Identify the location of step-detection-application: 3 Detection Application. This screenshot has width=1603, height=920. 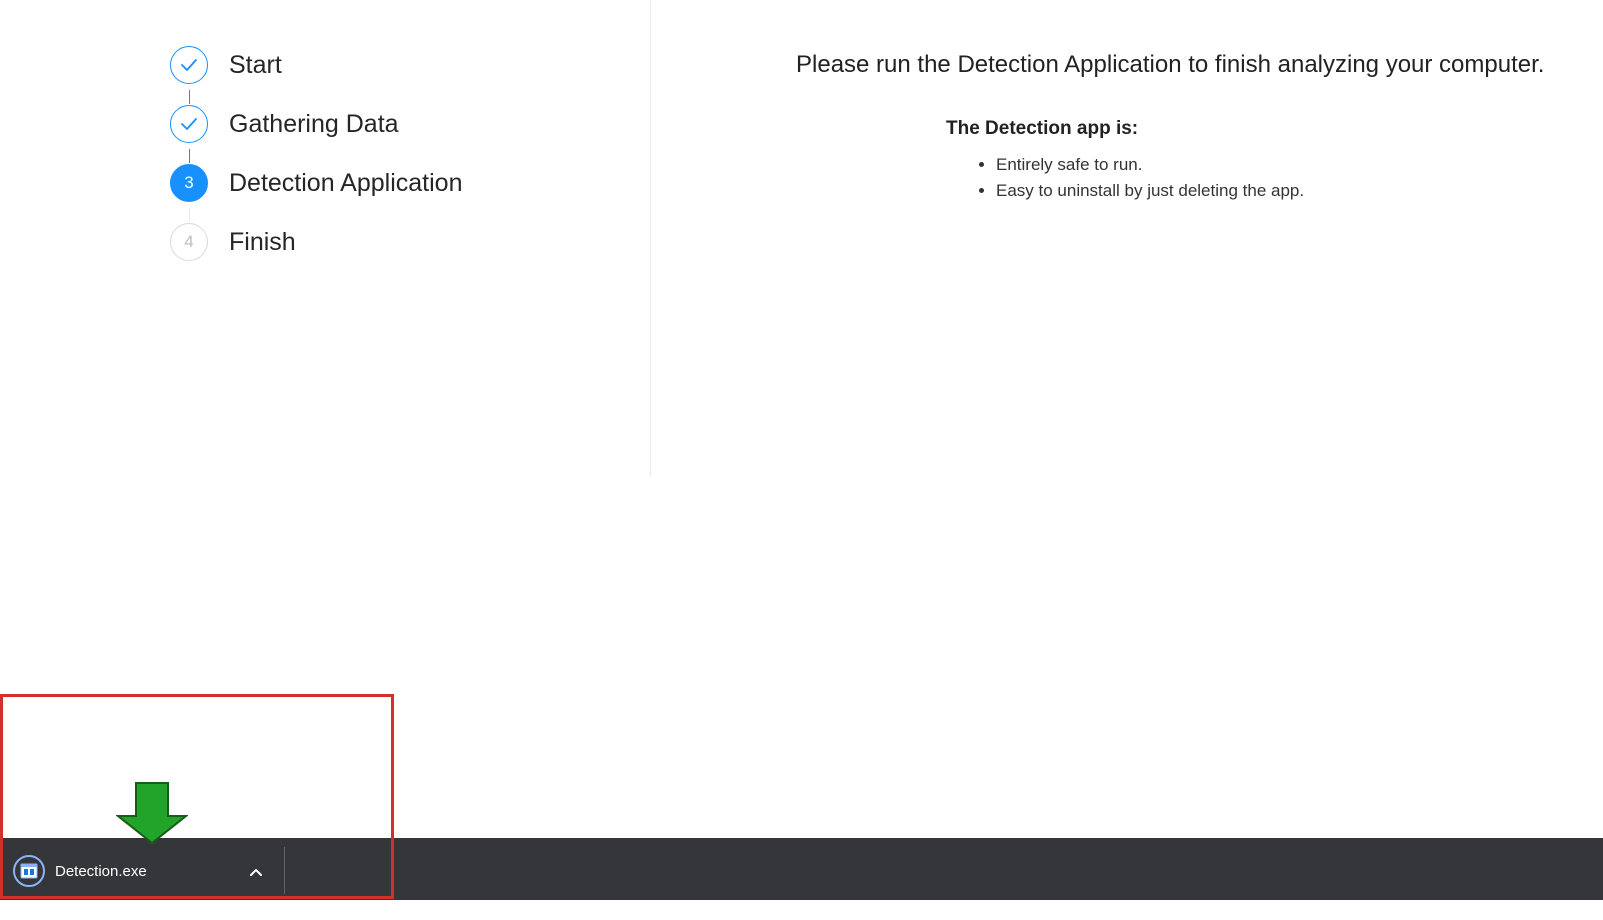
(390, 185).